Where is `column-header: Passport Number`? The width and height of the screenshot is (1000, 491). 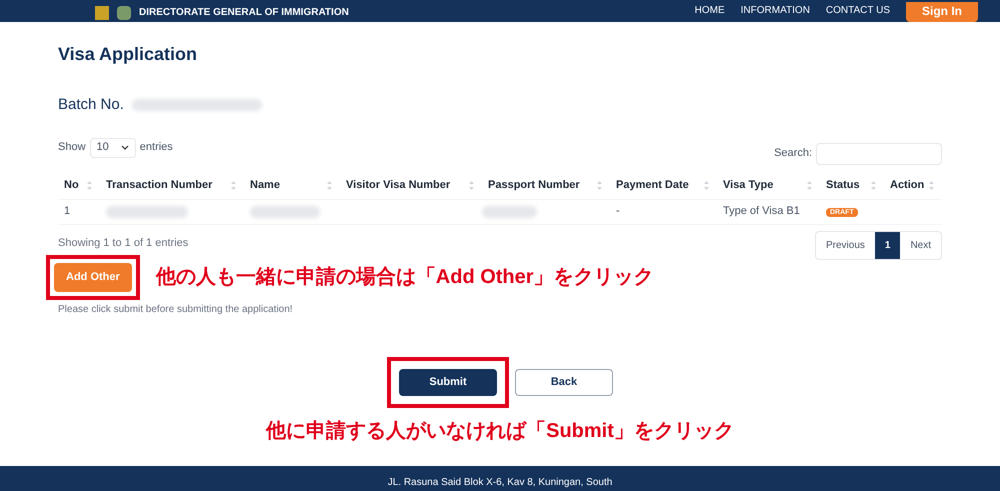
column-header: Passport Number is located at coordinates (534, 186).